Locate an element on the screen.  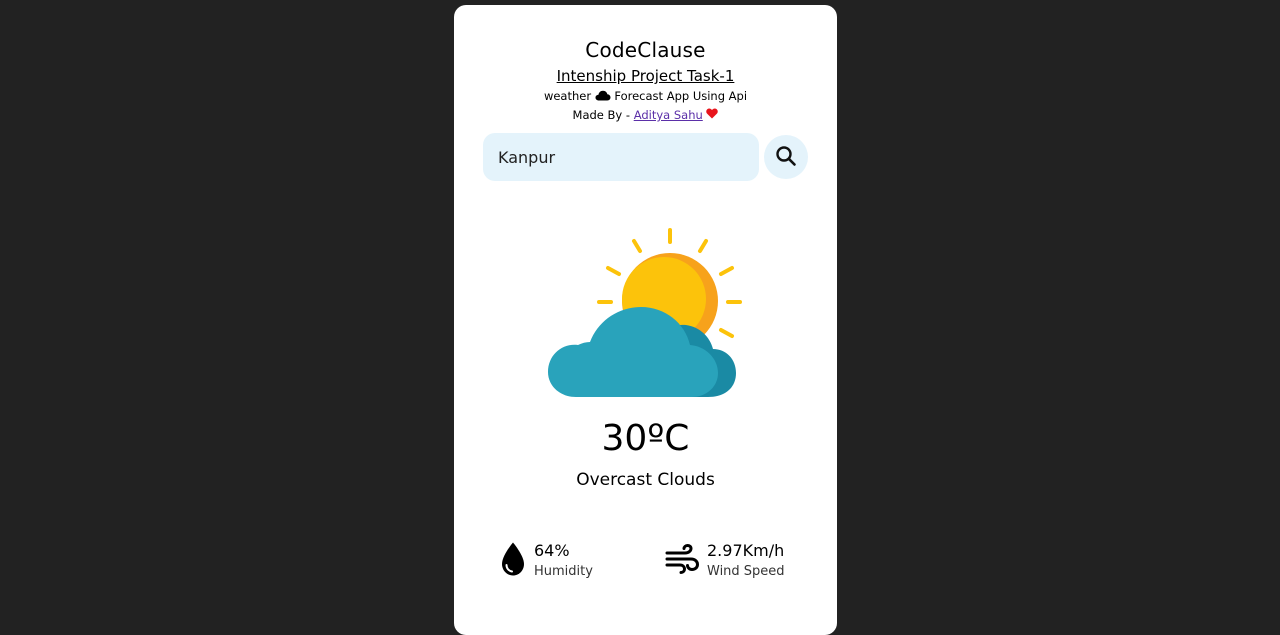
city-search-input is located at coordinates (621, 157).